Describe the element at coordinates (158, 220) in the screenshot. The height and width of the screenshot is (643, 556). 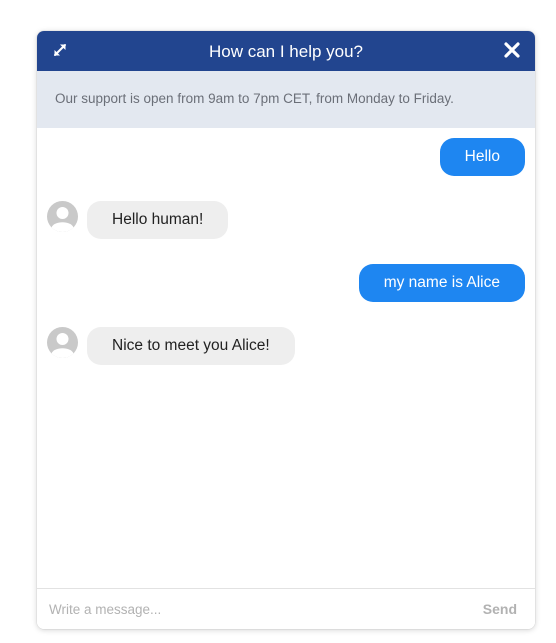
I see `bot-message-bubble: Hello human!` at that location.